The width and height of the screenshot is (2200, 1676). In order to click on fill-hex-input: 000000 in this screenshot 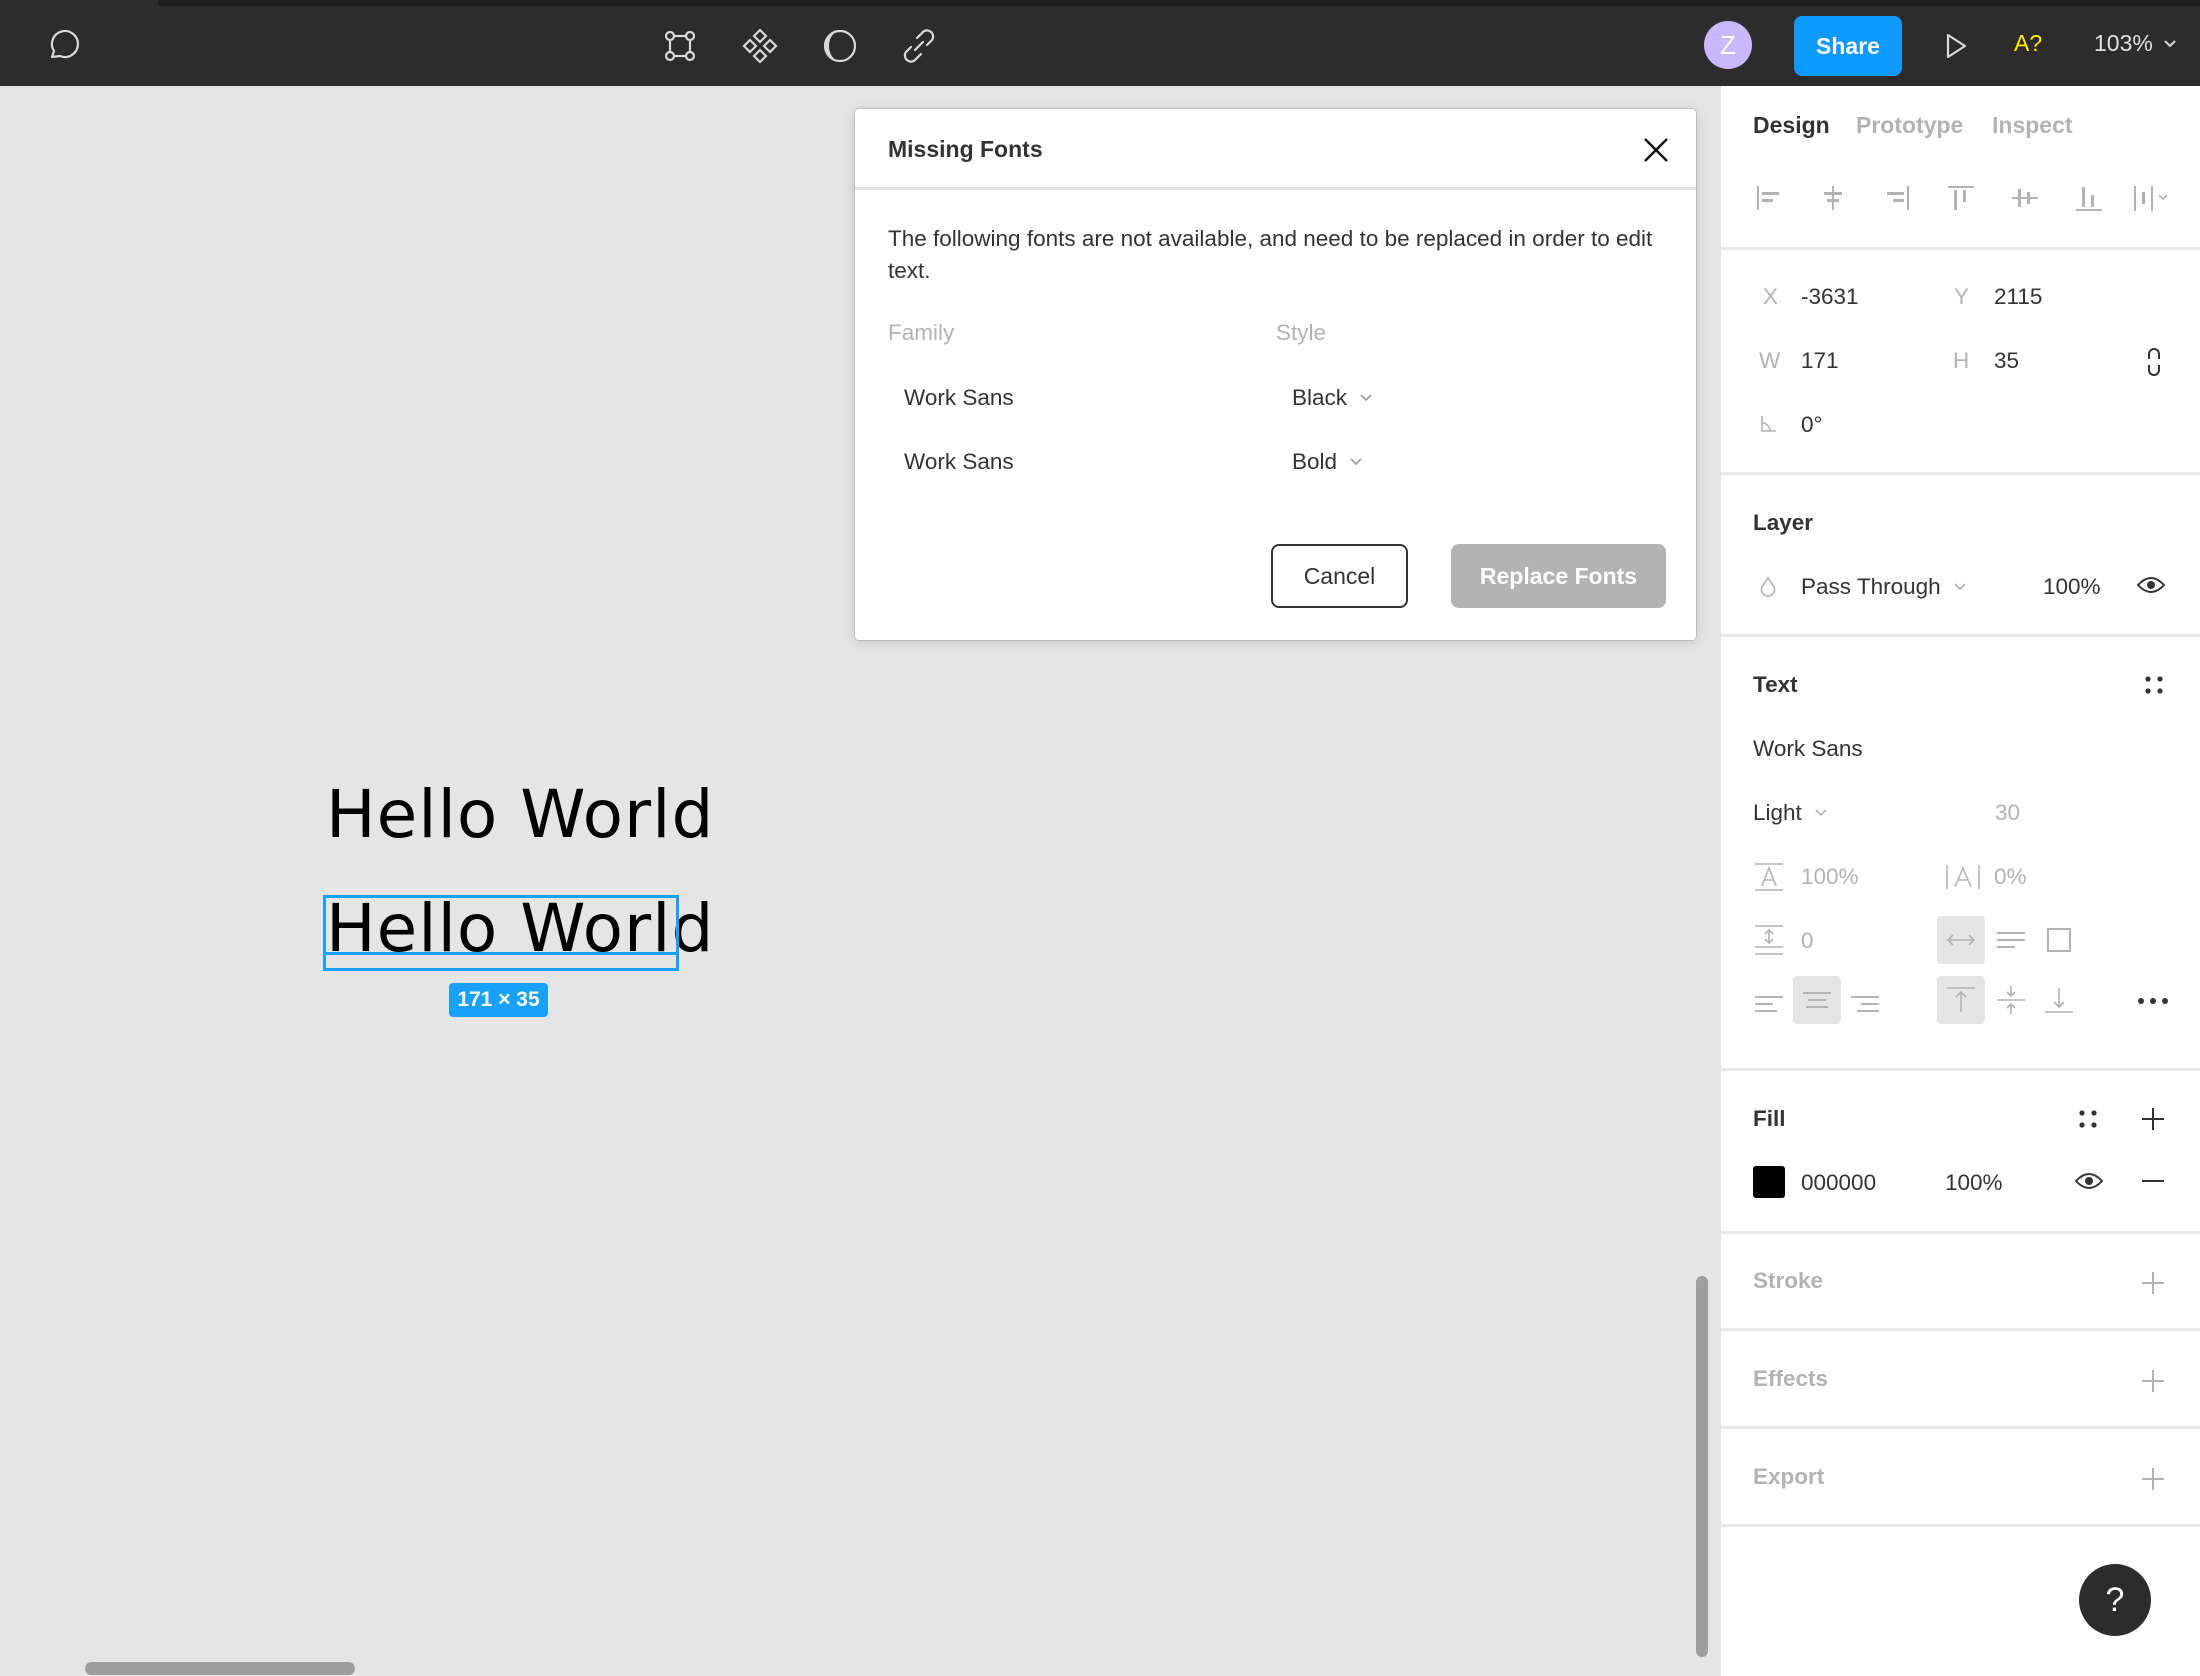, I will do `click(1838, 1183)`.